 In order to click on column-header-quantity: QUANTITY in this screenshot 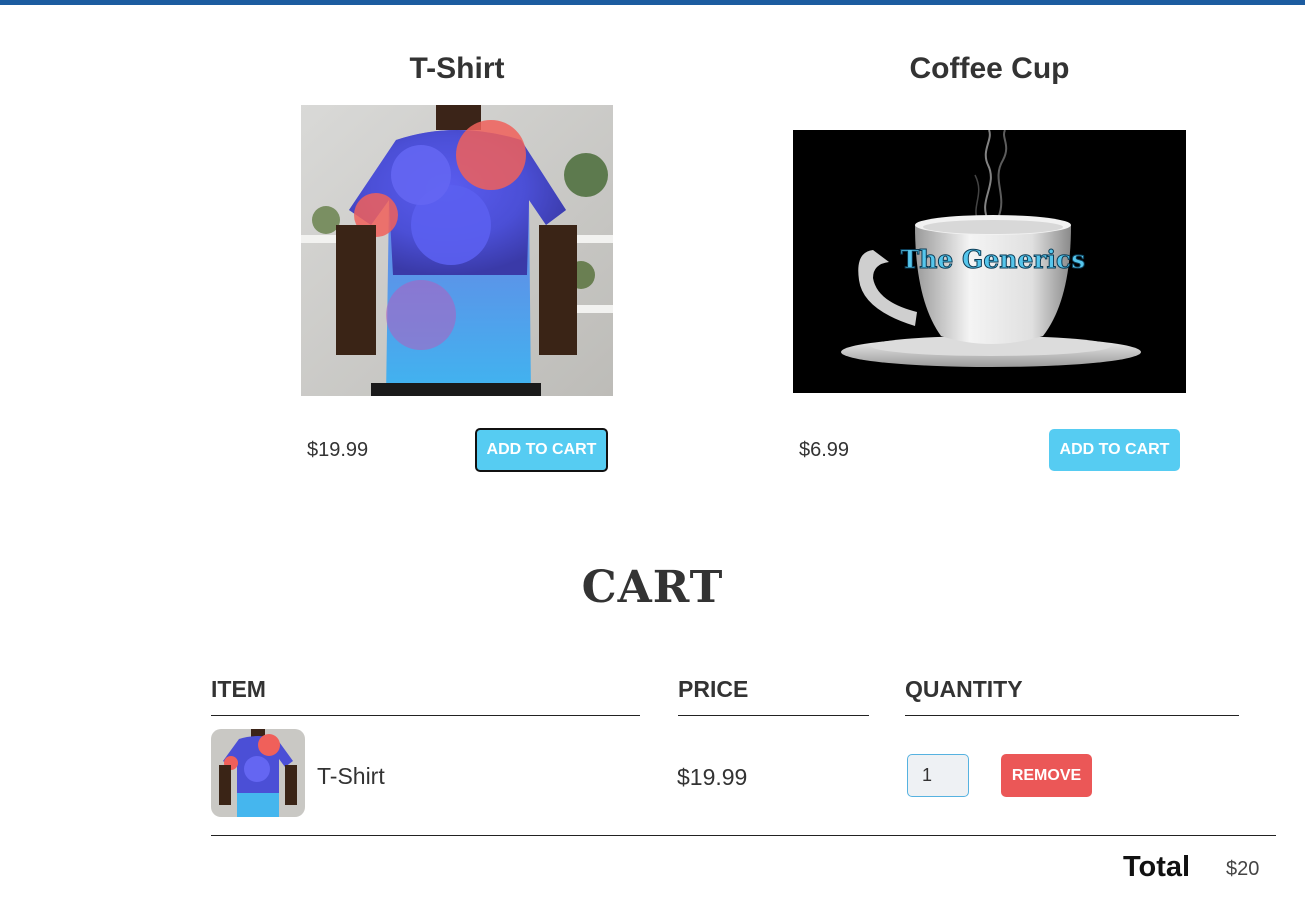, I will do `click(964, 689)`.